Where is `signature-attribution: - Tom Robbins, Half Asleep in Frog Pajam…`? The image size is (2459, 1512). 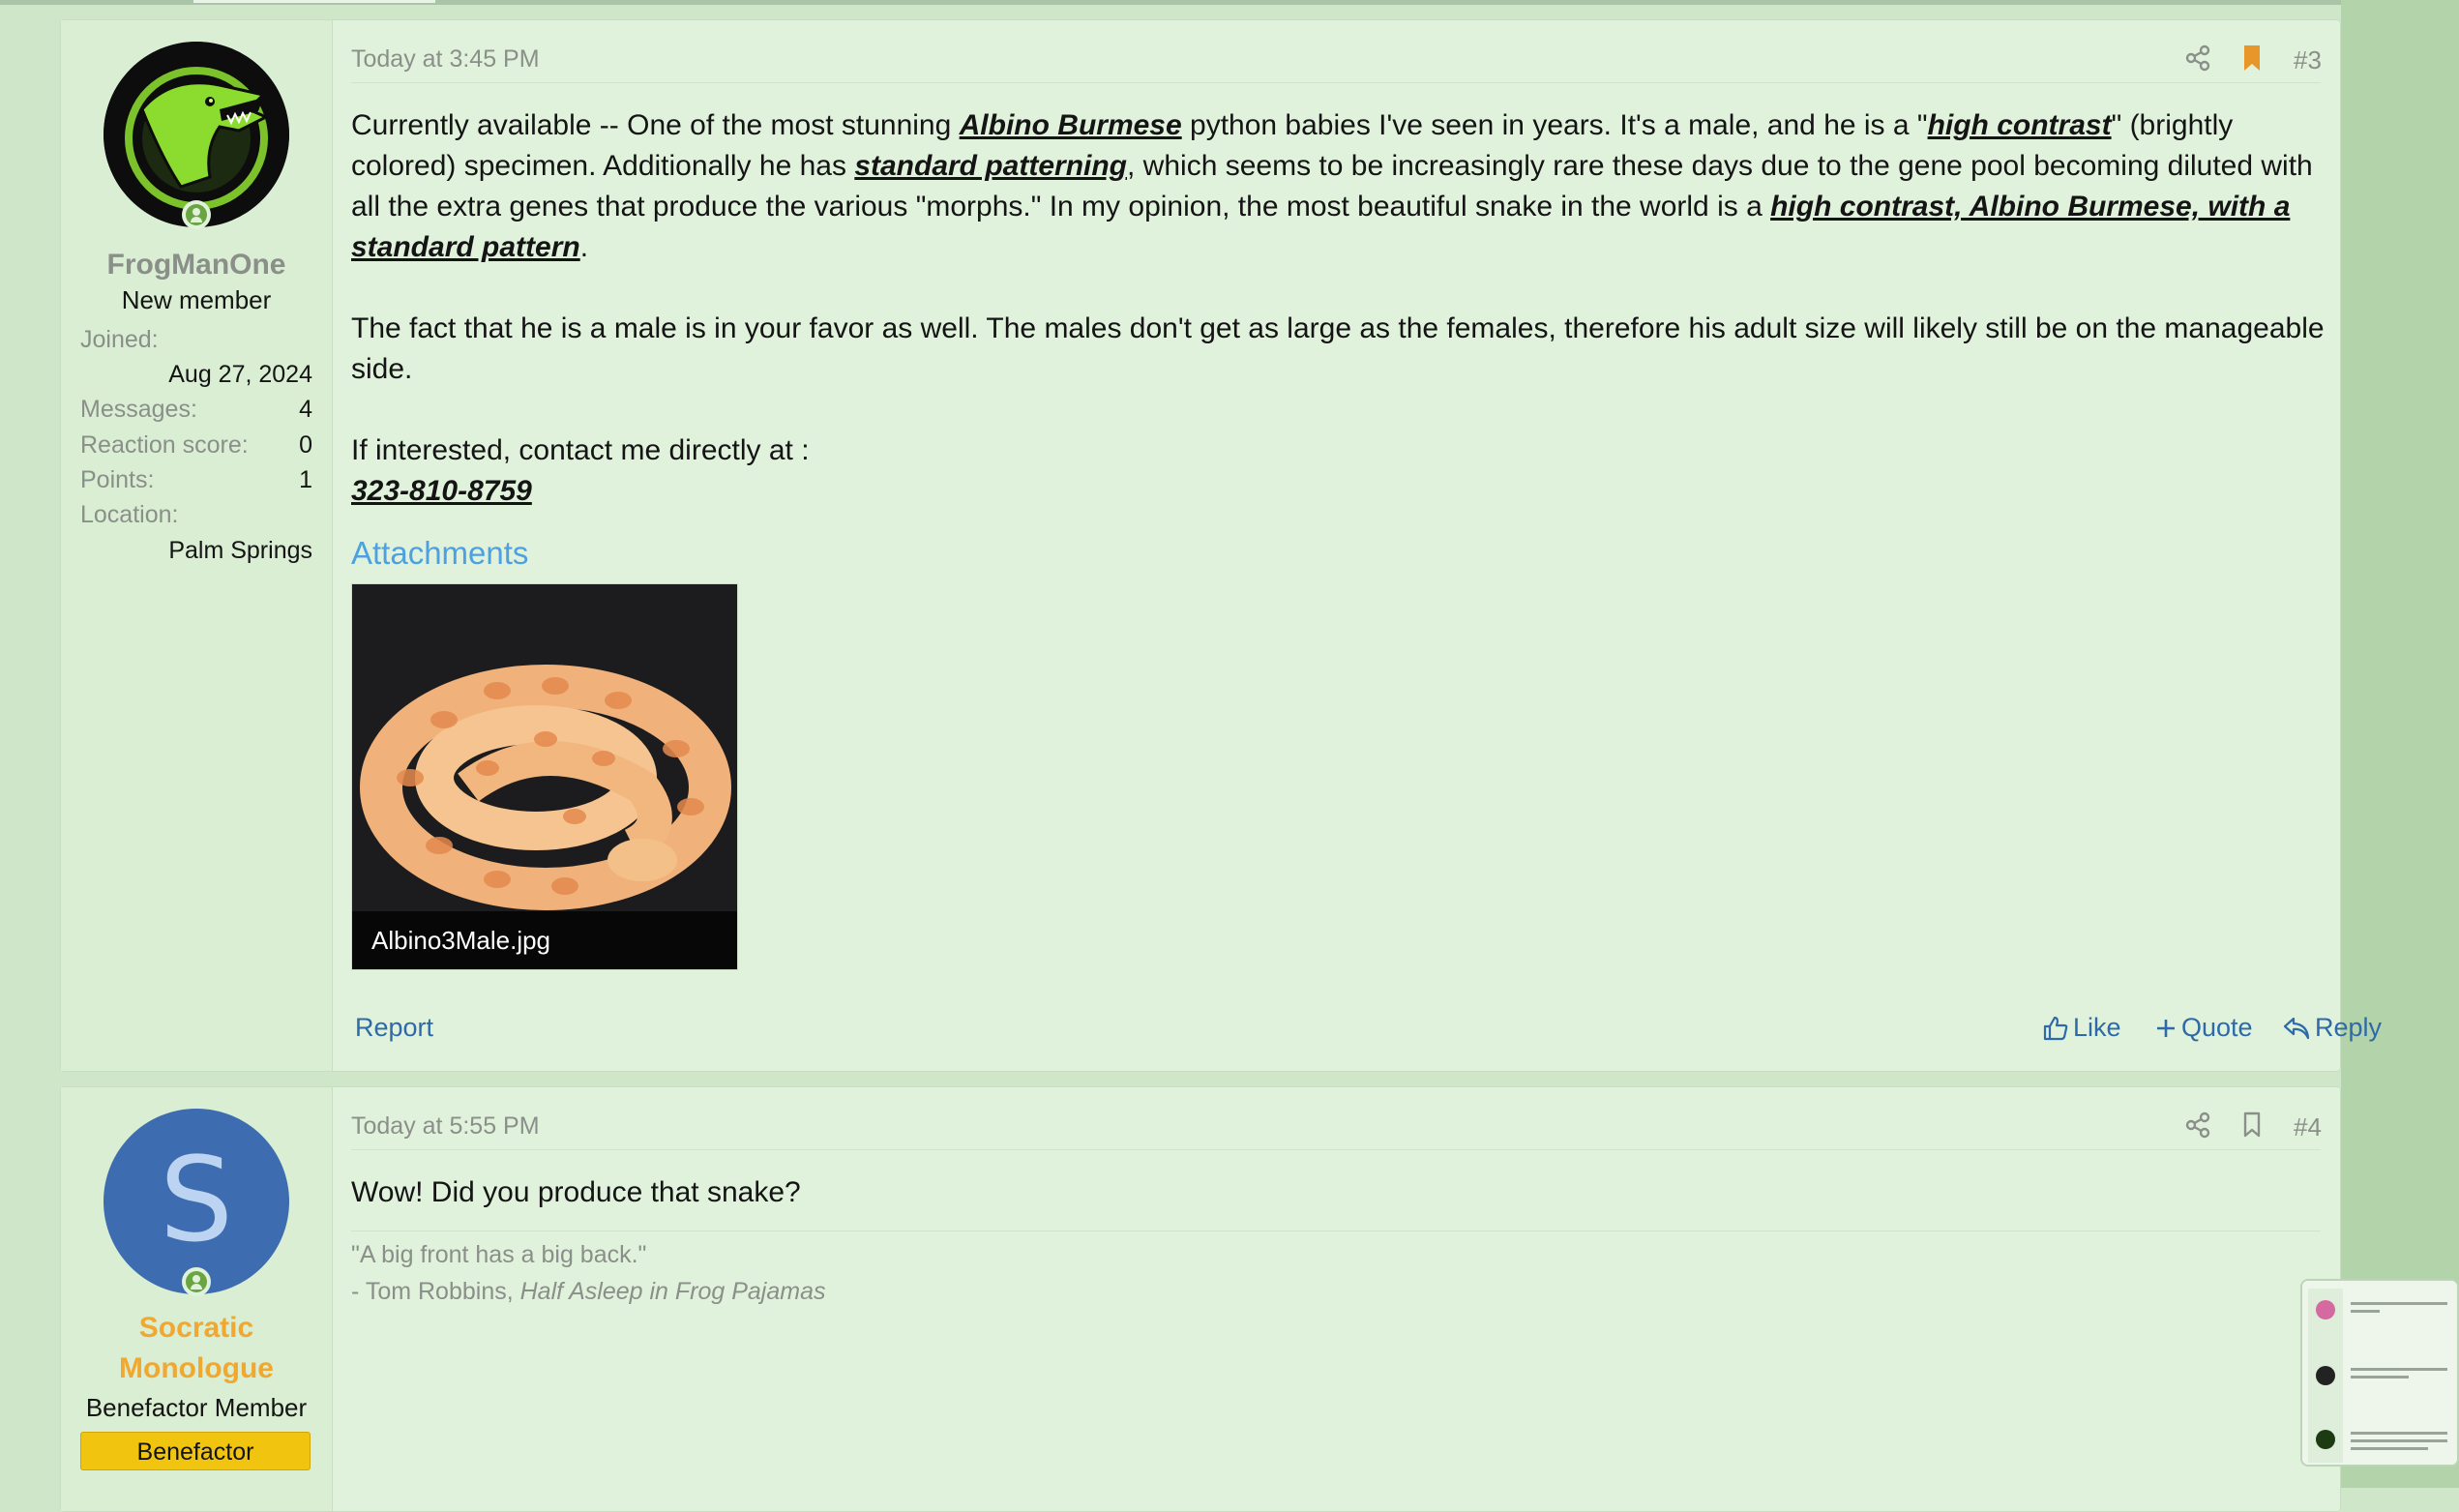
signature-attribution: - Tom Robbins, Half Asleep in Frog Pajam… is located at coordinates (588, 1292).